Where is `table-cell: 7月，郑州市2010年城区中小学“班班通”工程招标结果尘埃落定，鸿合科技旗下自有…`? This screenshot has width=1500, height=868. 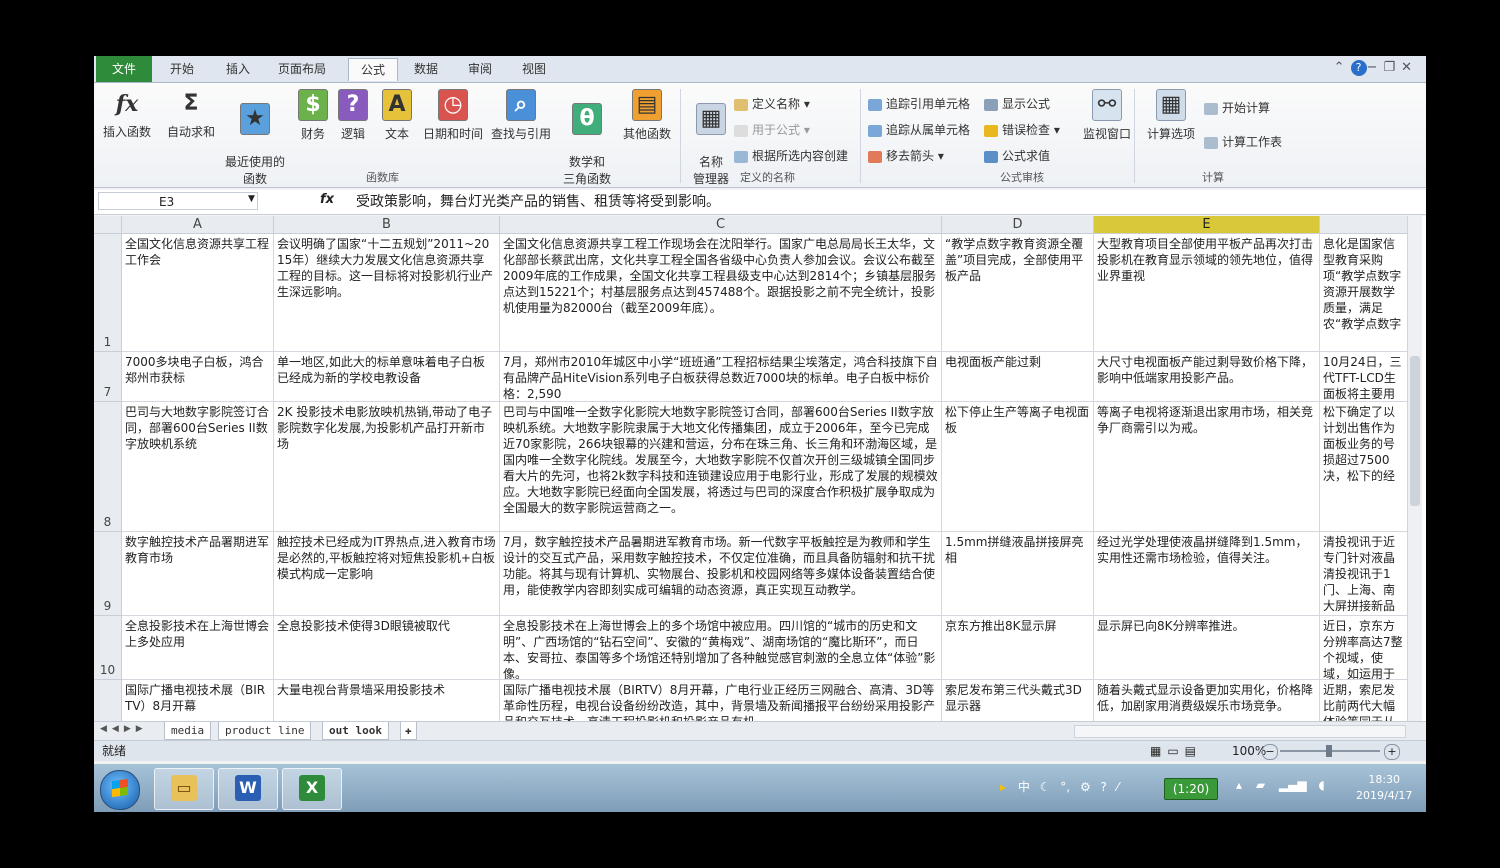 table-cell: 7月，郑州市2010年城区中小学“班班通”工程招标结果尘埃落定，鸿合科技旗下自有… is located at coordinates (721, 377).